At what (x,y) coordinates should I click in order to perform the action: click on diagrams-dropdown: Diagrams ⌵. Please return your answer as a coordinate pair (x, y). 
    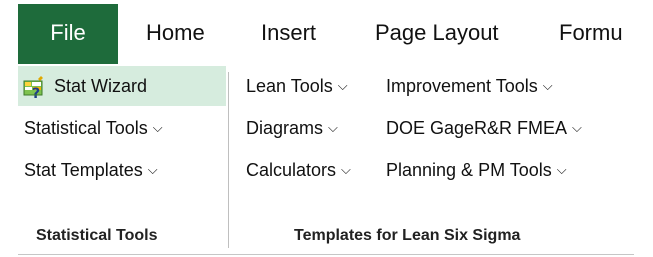
    Looking at the image, I should click on (292, 128).